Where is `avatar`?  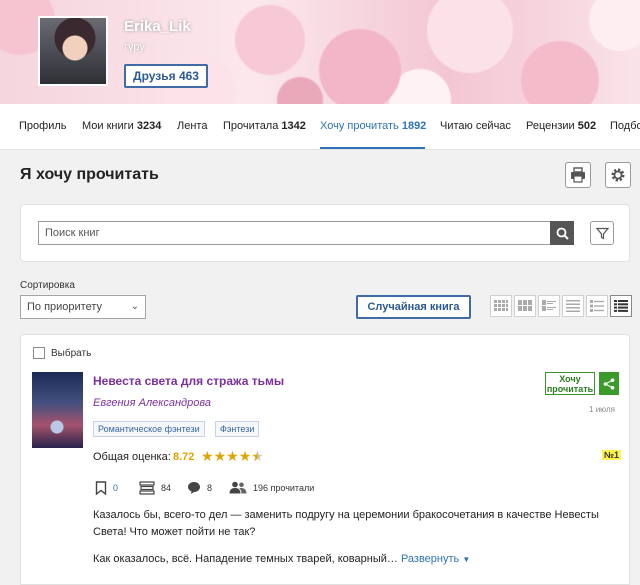 avatar is located at coordinates (73, 51).